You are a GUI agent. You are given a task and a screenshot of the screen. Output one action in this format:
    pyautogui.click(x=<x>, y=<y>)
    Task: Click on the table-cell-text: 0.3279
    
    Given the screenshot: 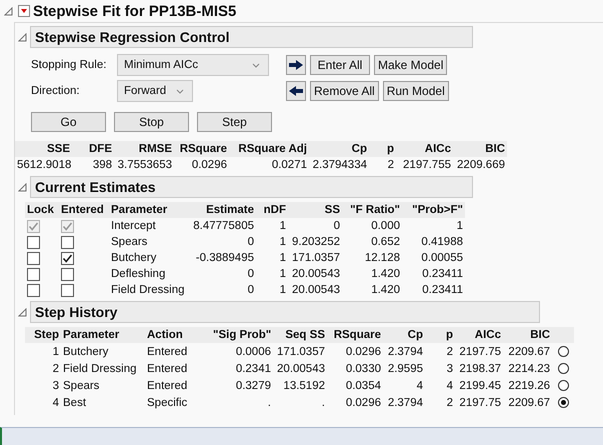 What is the action you would take?
    pyautogui.click(x=253, y=386)
    